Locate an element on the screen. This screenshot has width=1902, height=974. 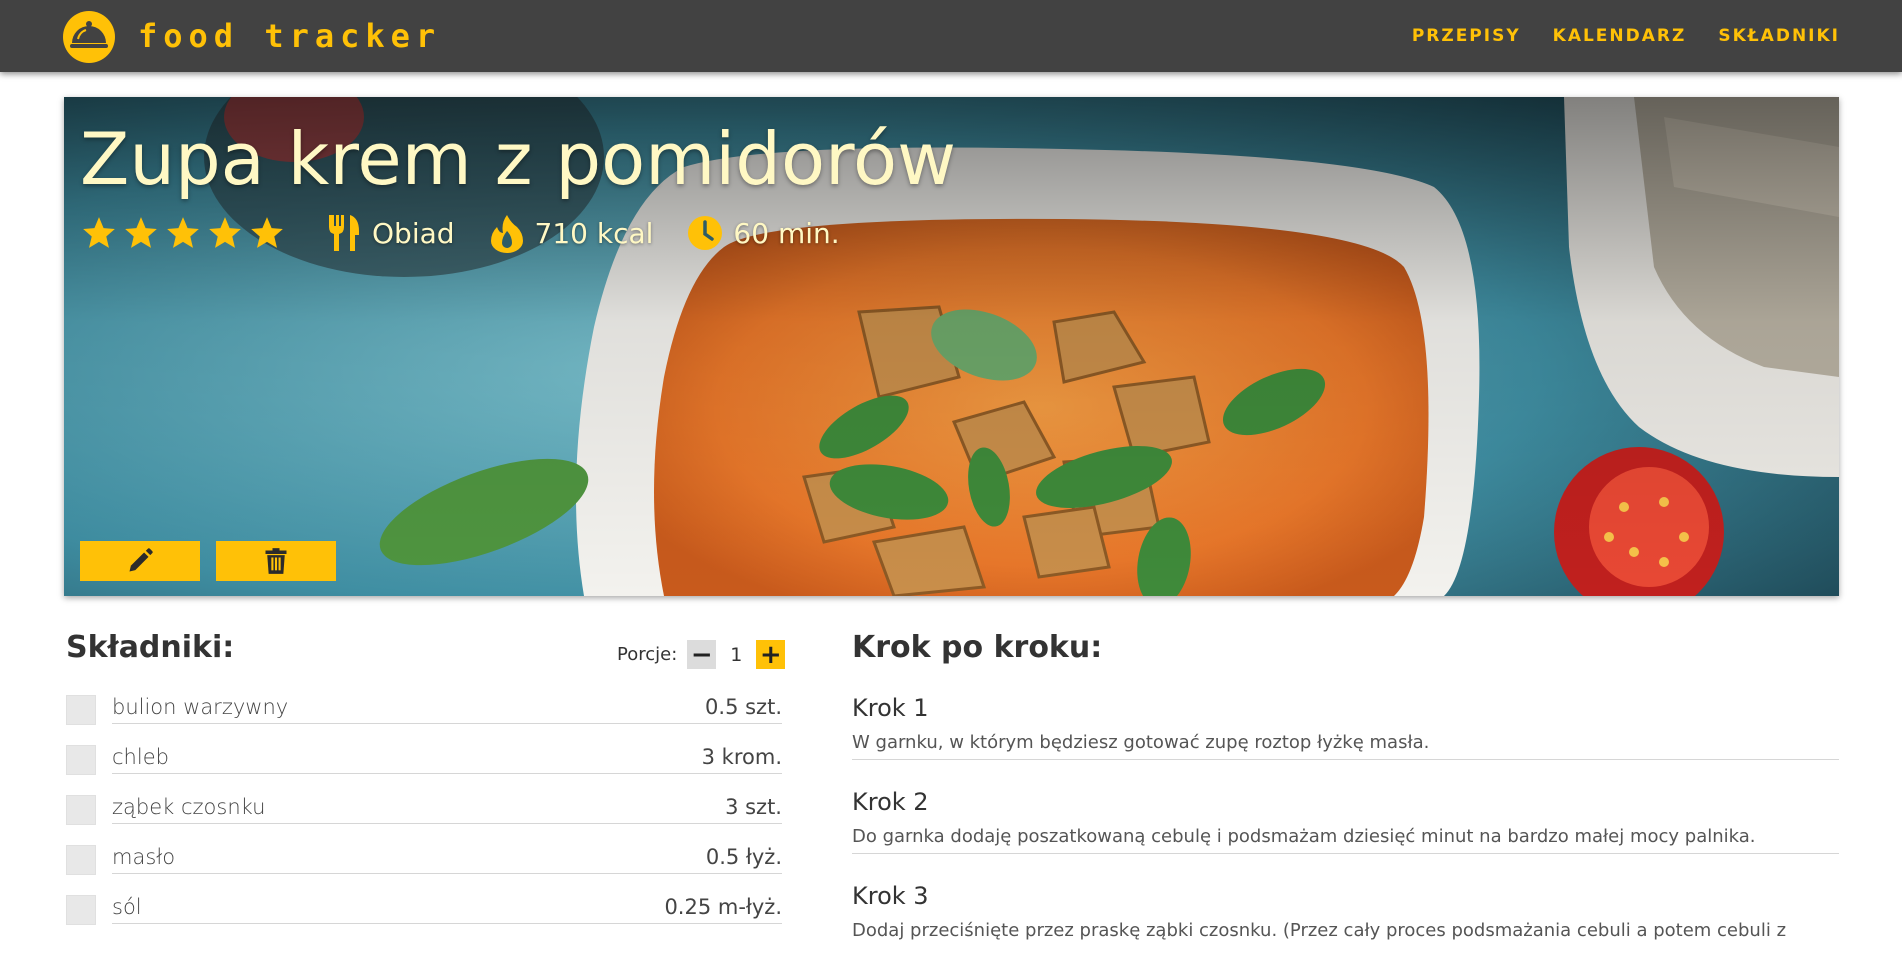
recipe-calories: 710 kcal is located at coordinates (571, 233).